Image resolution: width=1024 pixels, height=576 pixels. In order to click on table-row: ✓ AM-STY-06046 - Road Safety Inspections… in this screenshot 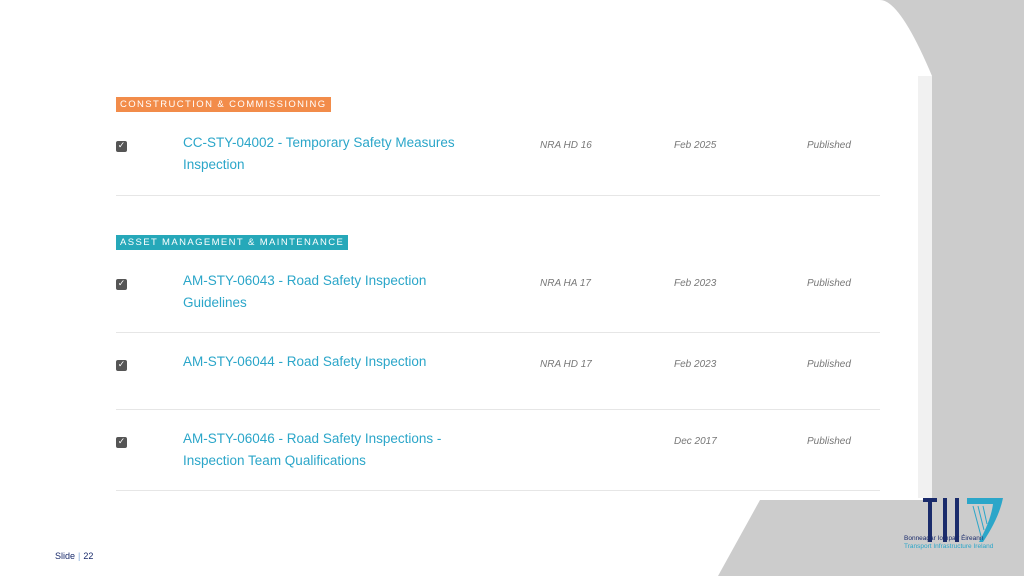, I will do `click(498, 460)`.